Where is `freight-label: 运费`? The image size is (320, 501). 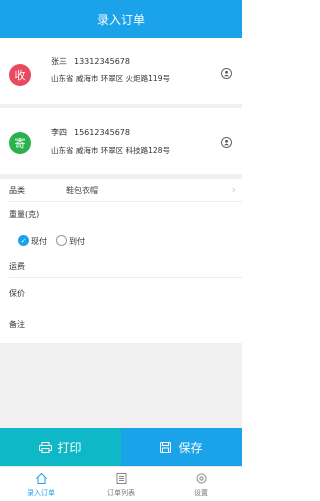 freight-label: 运费 is located at coordinates (17, 266).